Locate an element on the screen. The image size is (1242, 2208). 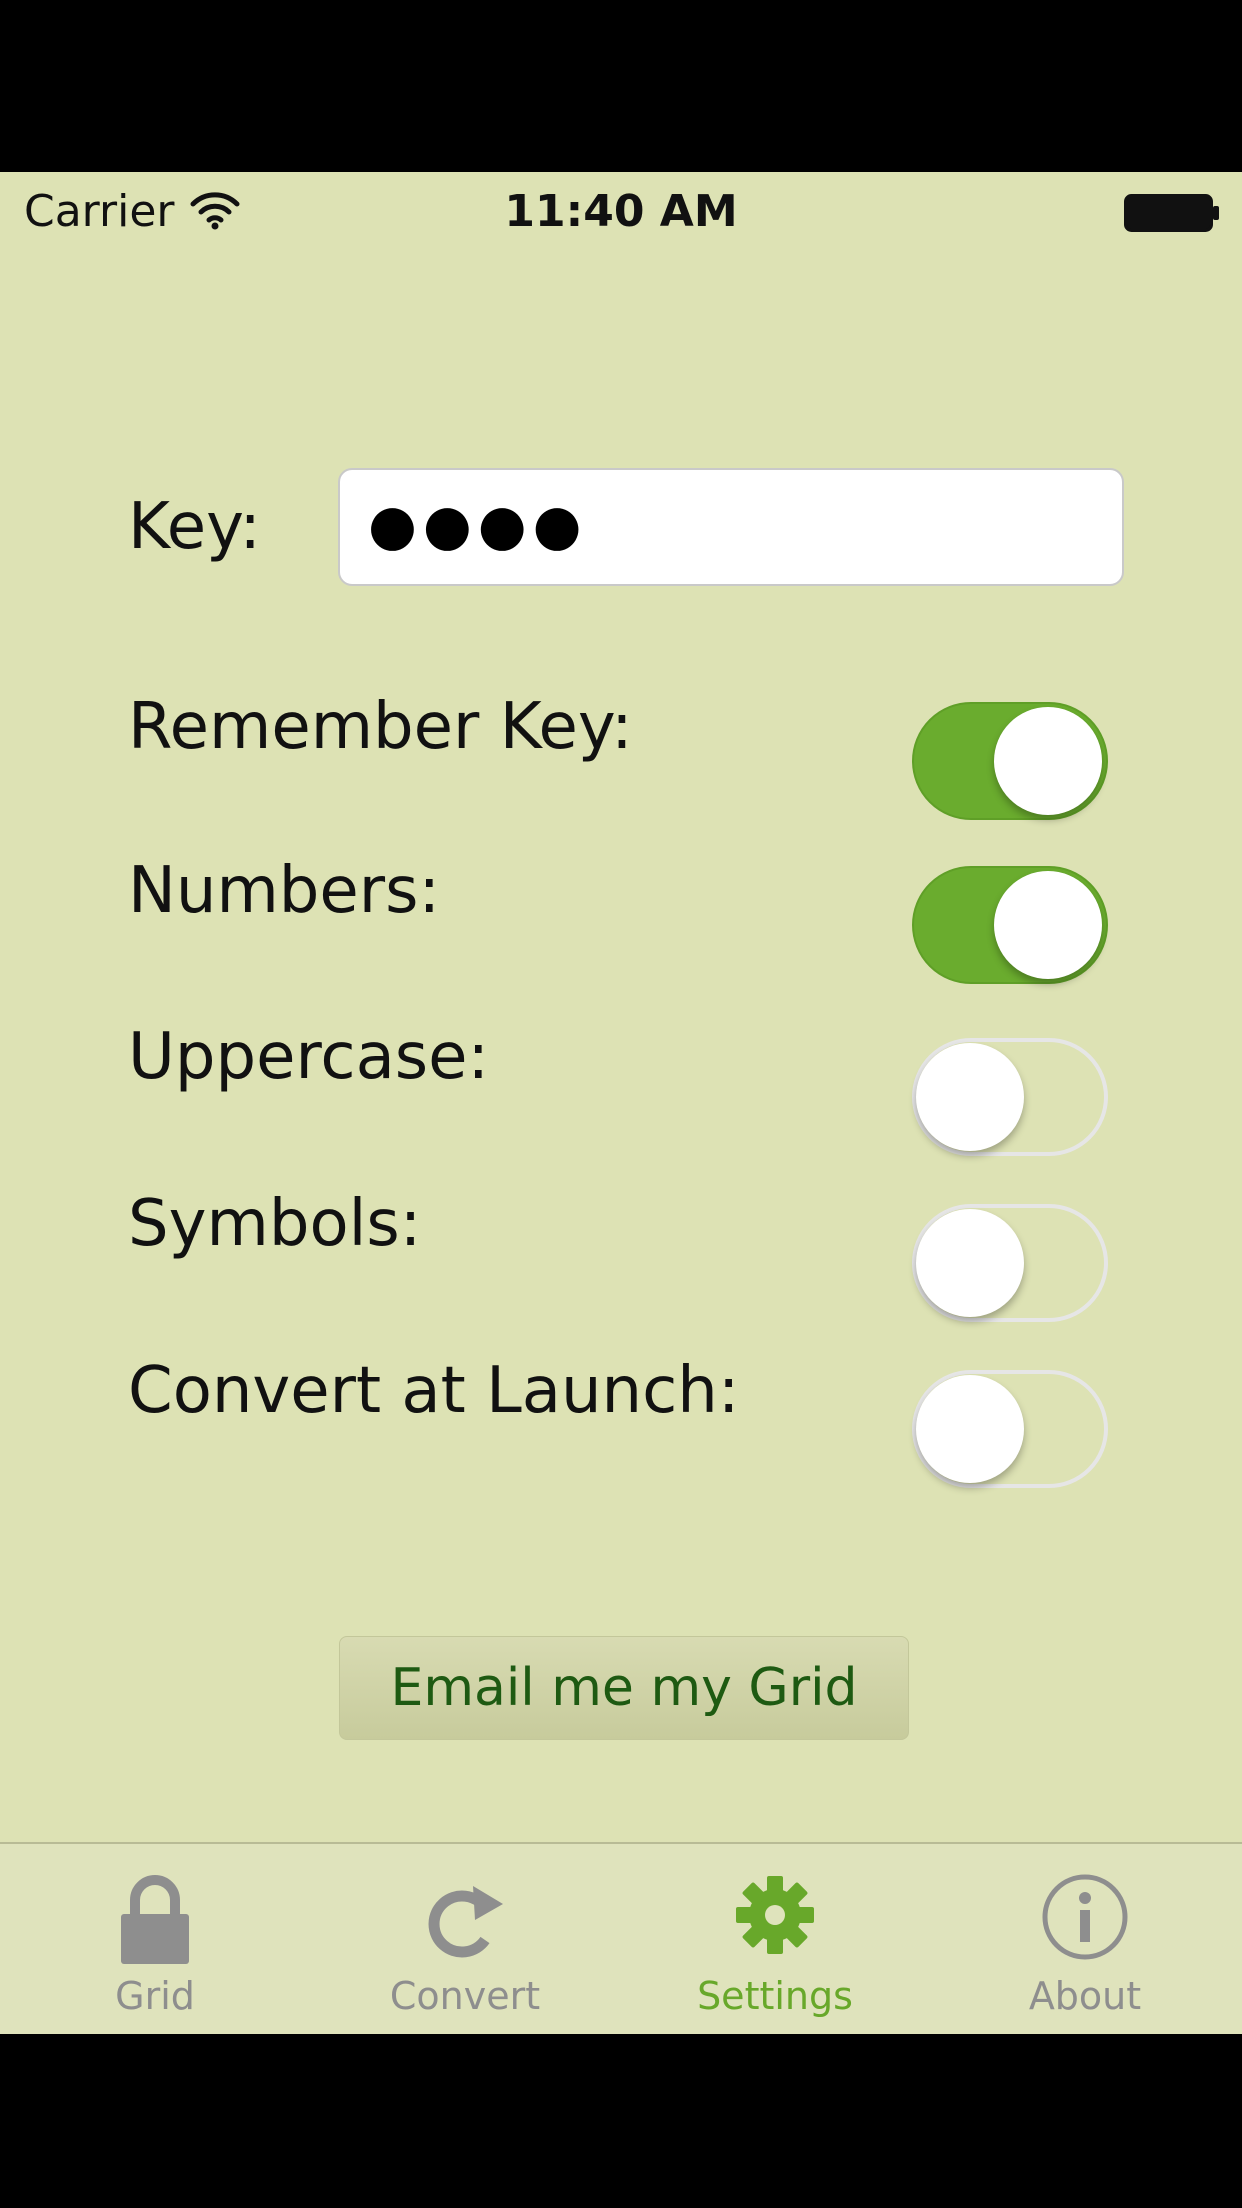
uppercase-label: Uppercase: is located at coordinates (309, 1057).